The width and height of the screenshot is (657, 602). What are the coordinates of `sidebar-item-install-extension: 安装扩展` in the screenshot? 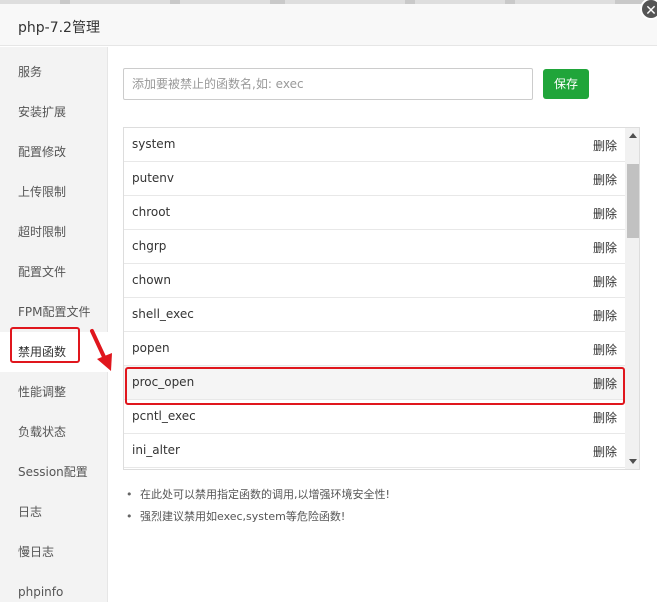 It's located at (54, 112).